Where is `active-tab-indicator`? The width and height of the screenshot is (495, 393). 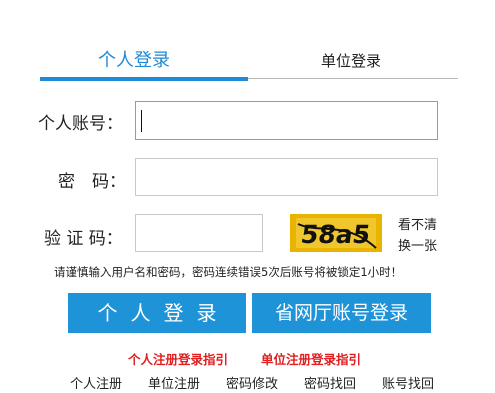
active-tab-indicator is located at coordinates (144, 79).